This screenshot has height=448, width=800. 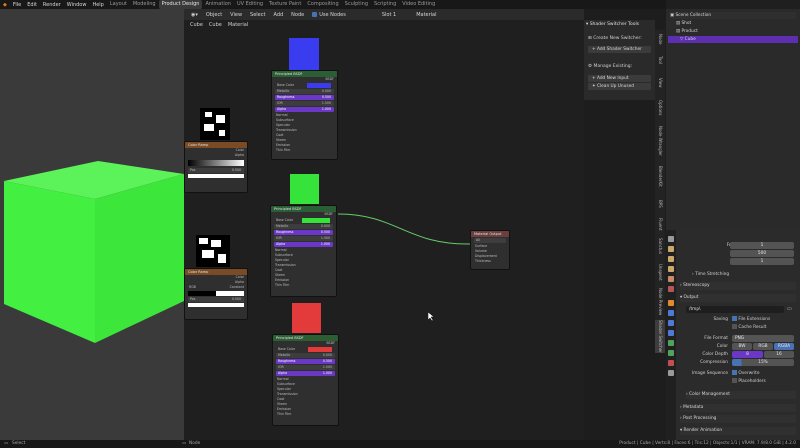 What do you see at coordinates (671, 239) in the screenshot?
I see `tool-icon` at bounding box center [671, 239].